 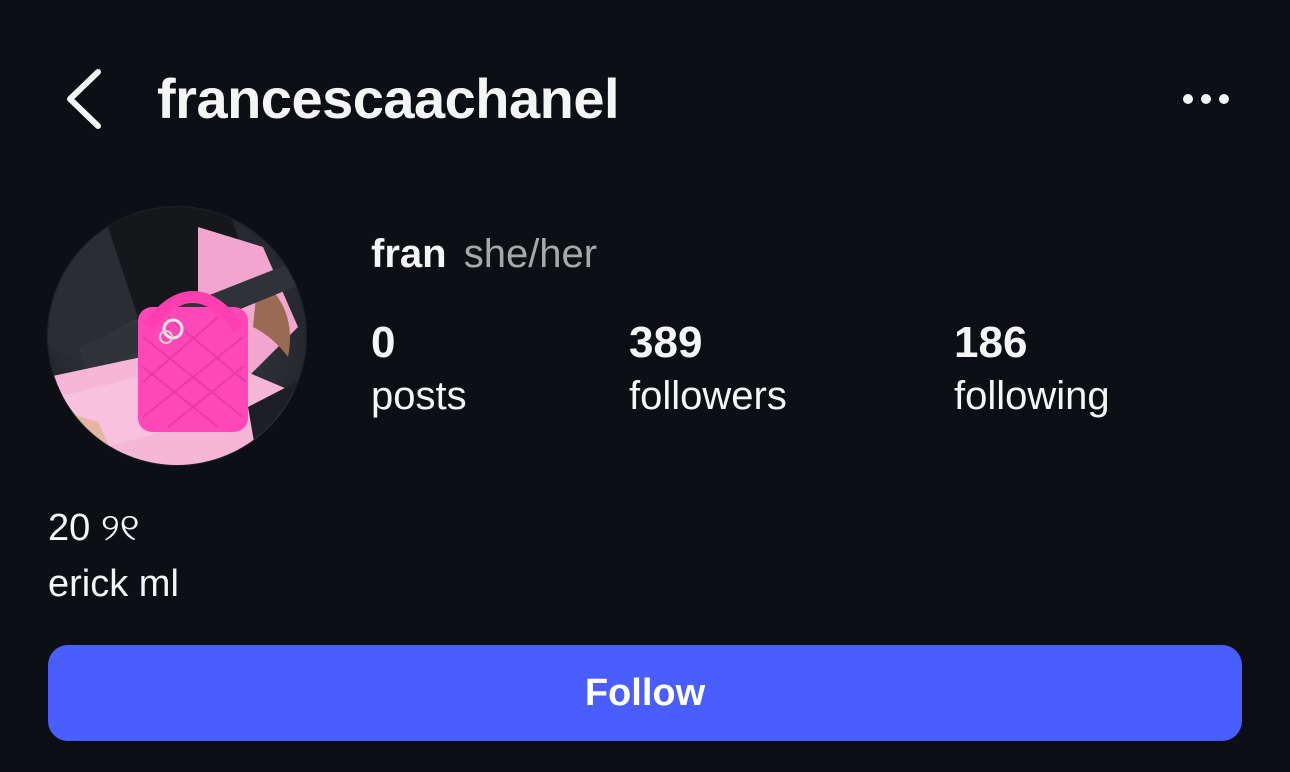 What do you see at coordinates (383, 342) in the screenshot?
I see `posts-count: 0` at bounding box center [383, 342].